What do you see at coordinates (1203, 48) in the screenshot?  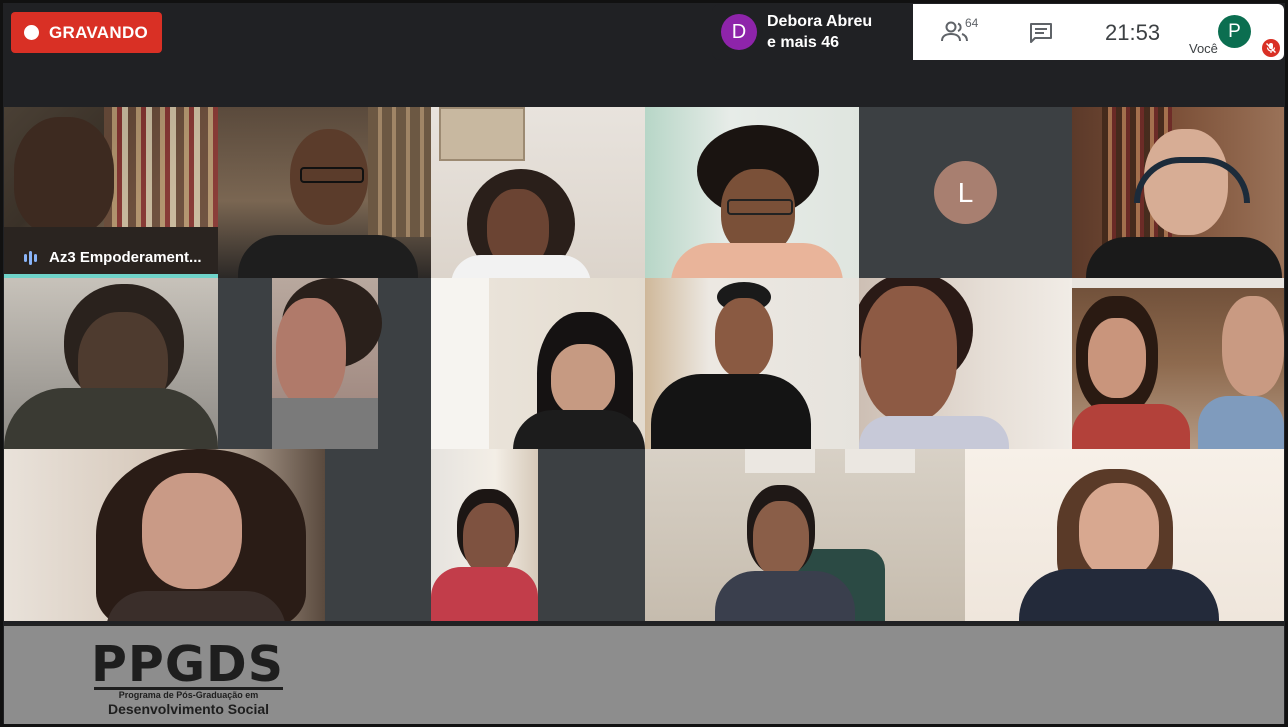 I see `self-label: Você` at bounding box center [1203, 48].